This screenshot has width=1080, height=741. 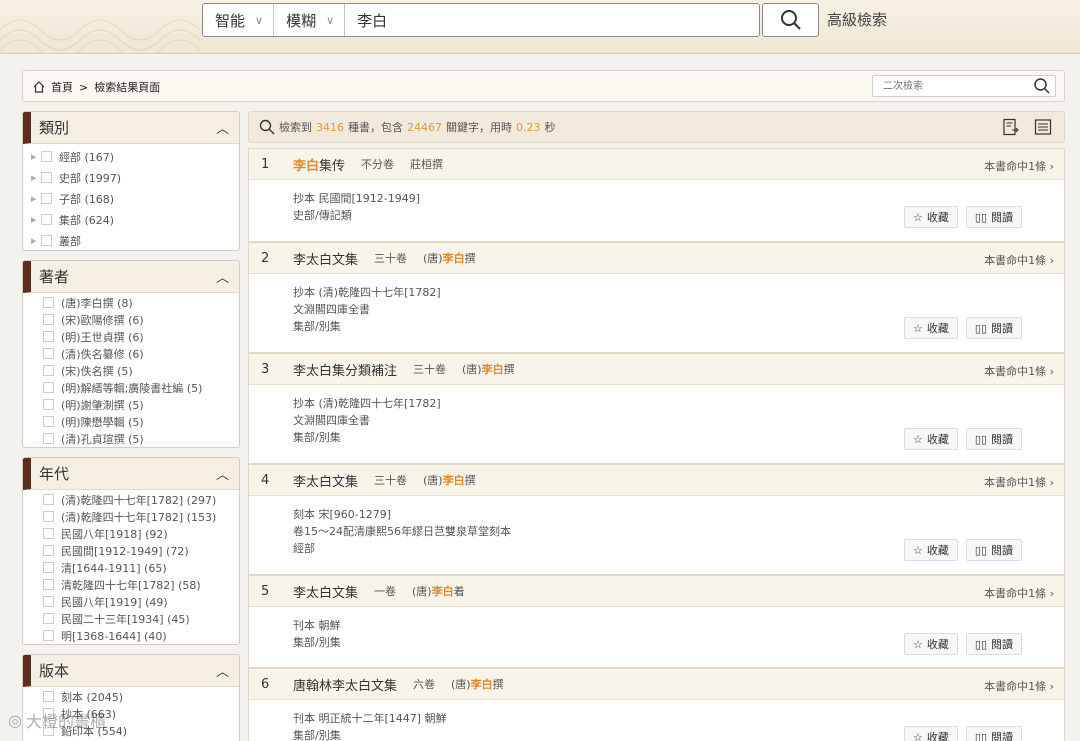 What do you see at coordinates (131, 533) in the screenshot?
I see `facet-item: 民國八年[1918] (92)` at bounding box center [131, 533].